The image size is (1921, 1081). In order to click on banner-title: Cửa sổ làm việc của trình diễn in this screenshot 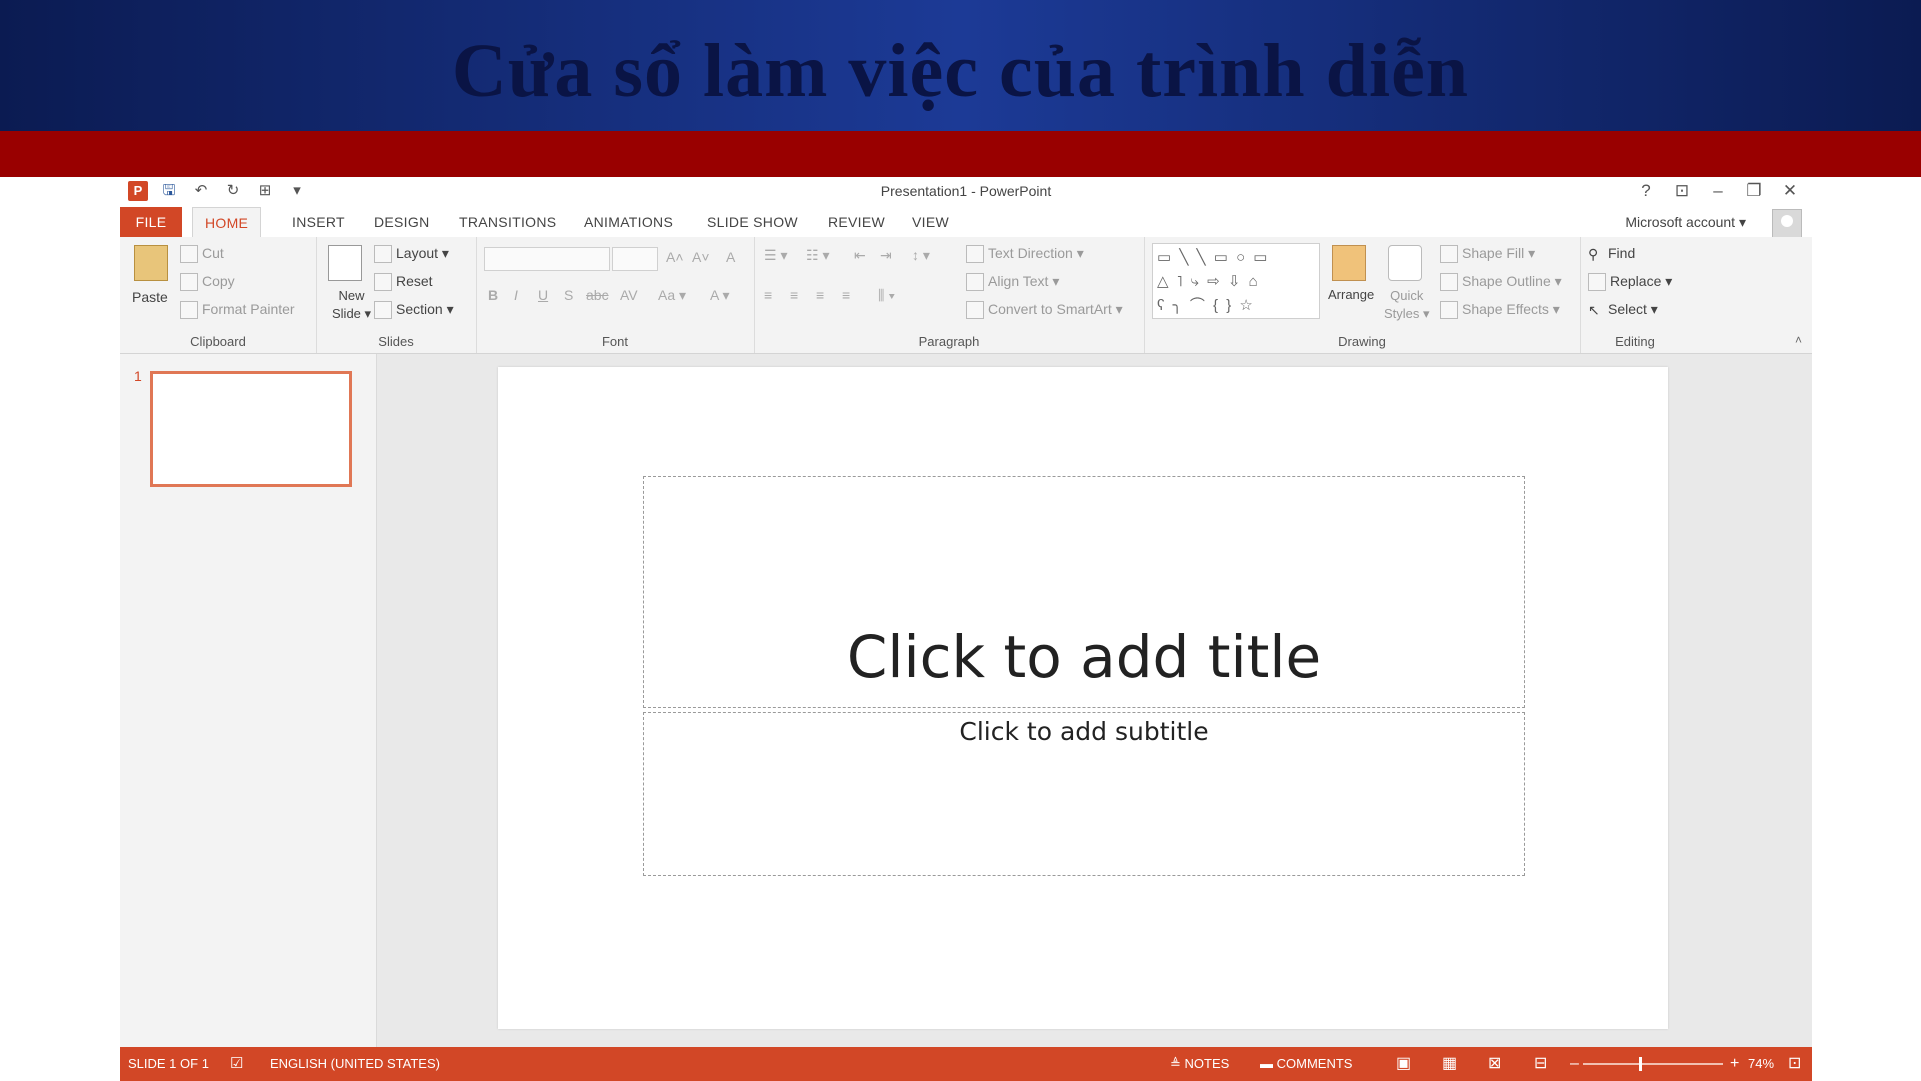, I will do `click(960, 71)`.